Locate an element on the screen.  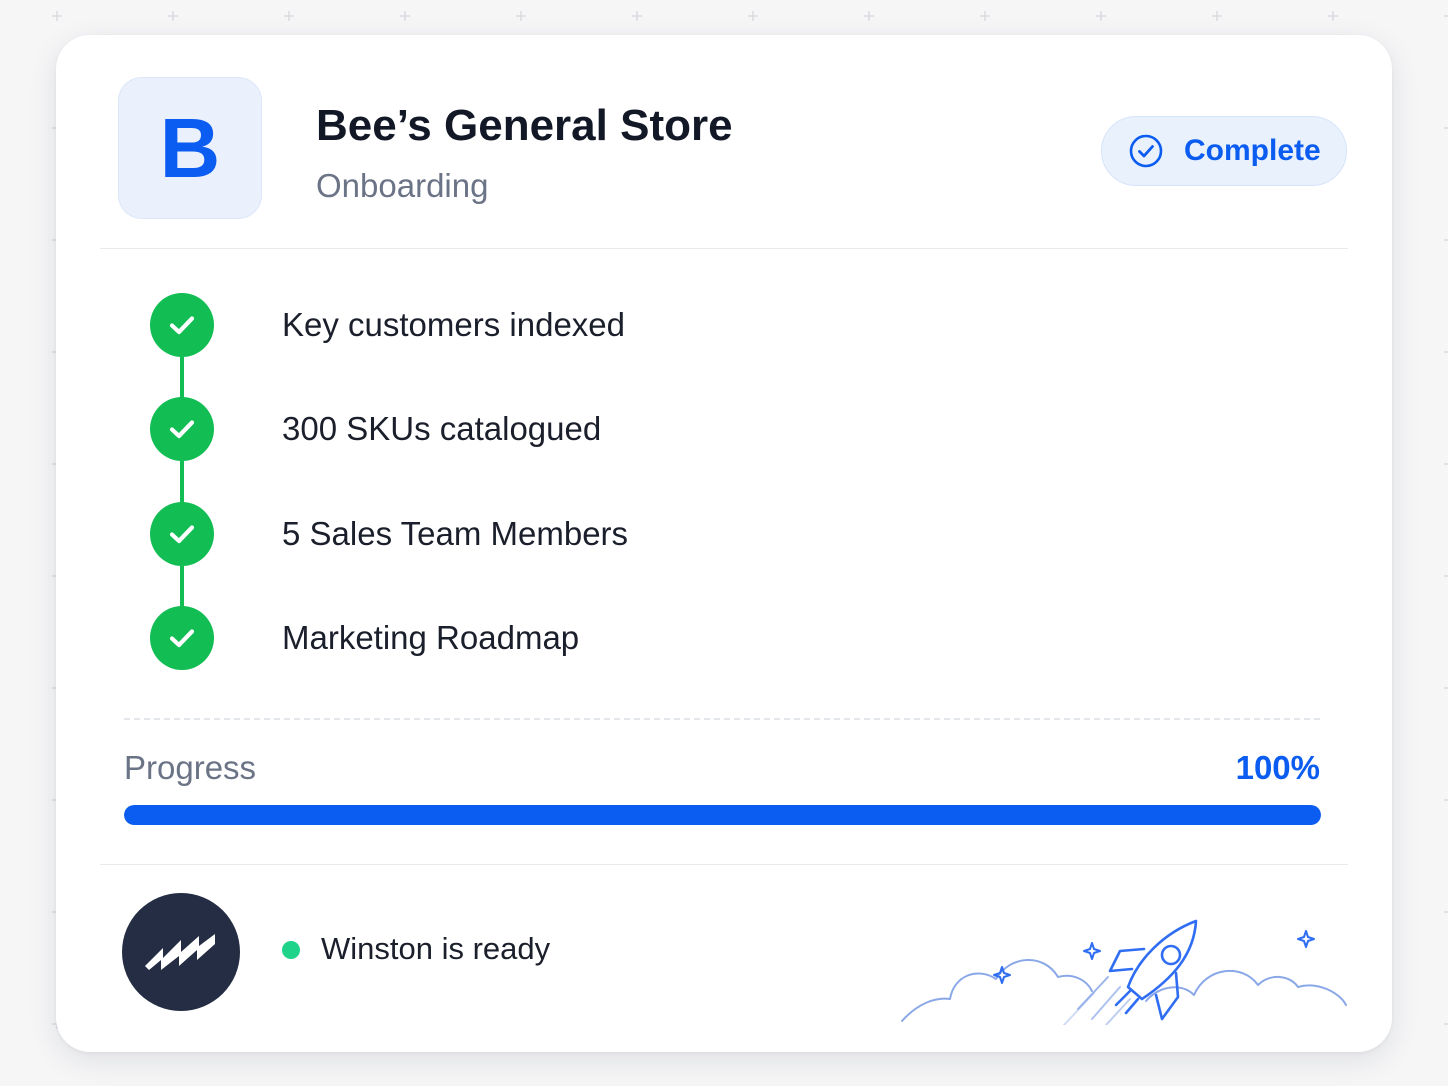
store-subtitle: Onboarding is located at coordinates (402, 185).